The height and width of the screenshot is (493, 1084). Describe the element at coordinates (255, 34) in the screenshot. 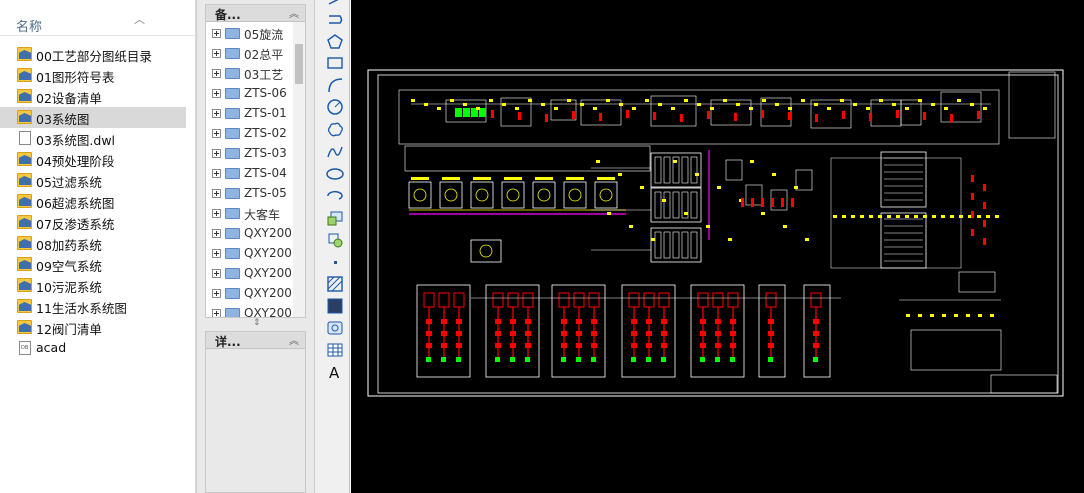

I see `tree-item: 05旋流` at that location.